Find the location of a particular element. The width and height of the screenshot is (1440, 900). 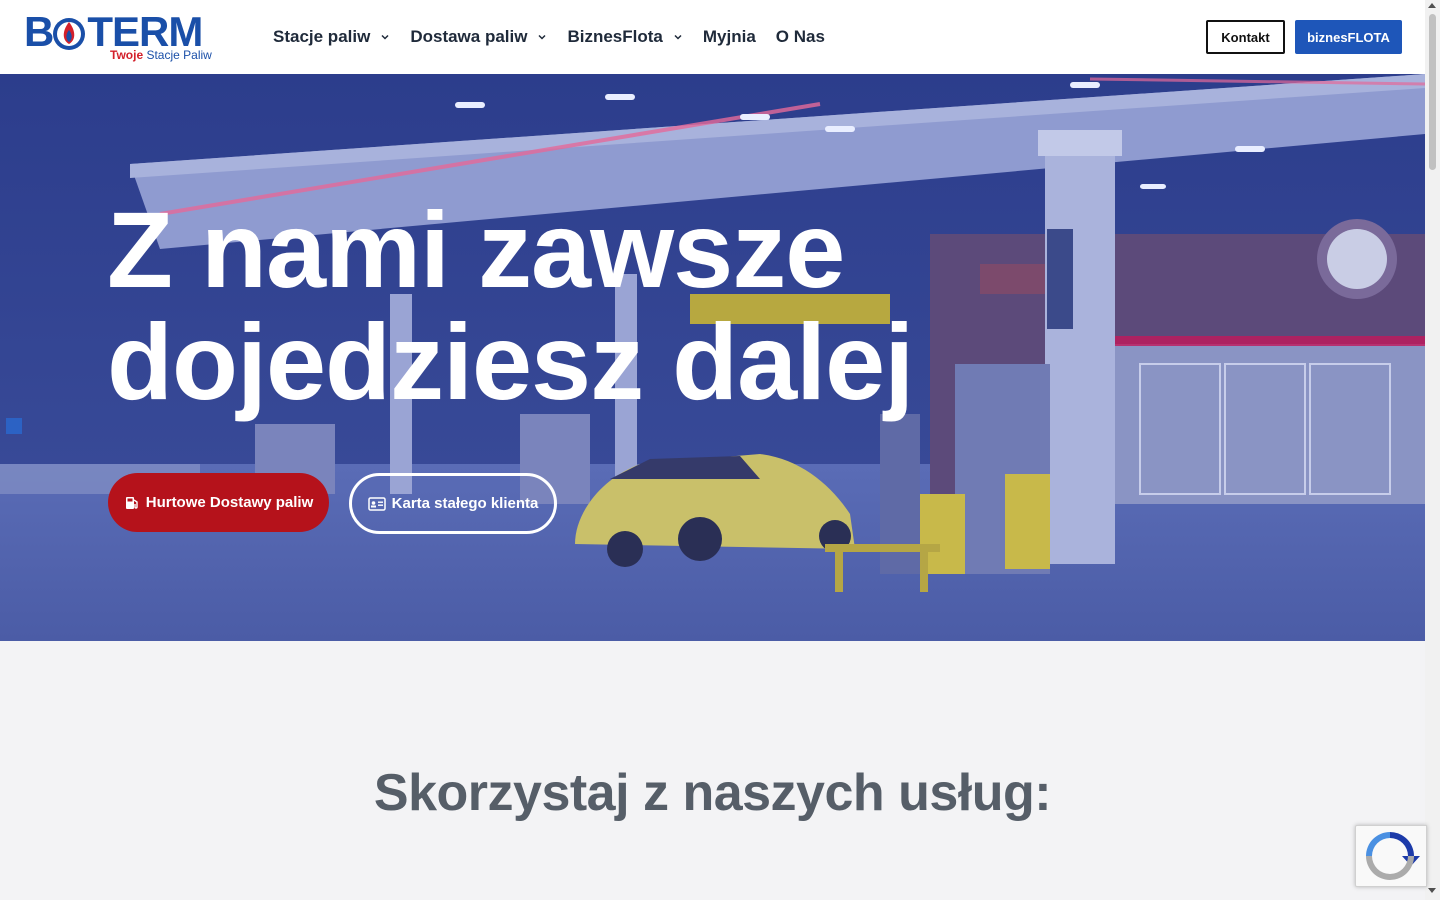

scroll-down-arrow-icon is located at coordinates (1432, 890).